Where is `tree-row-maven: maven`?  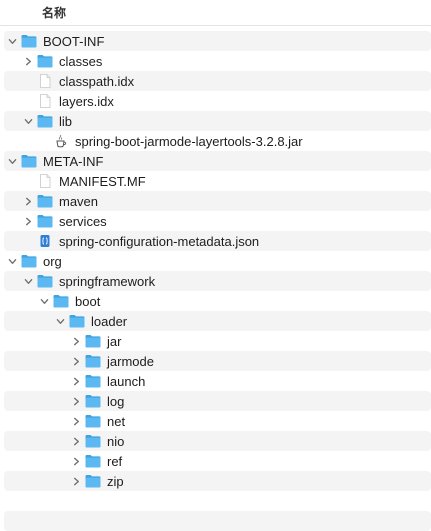 tree-row-maven: maven is located at coordinates (217, 201).